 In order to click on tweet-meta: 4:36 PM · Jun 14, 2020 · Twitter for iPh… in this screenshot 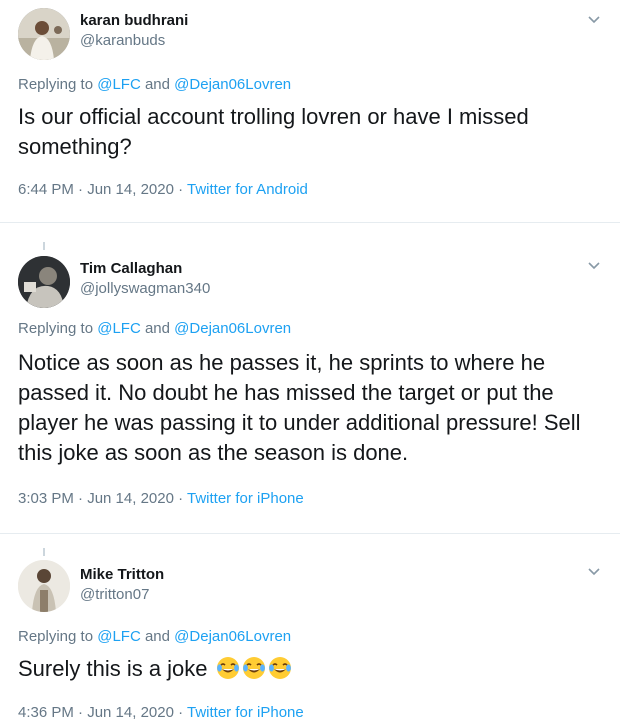, I will do `click(161, 712)`.